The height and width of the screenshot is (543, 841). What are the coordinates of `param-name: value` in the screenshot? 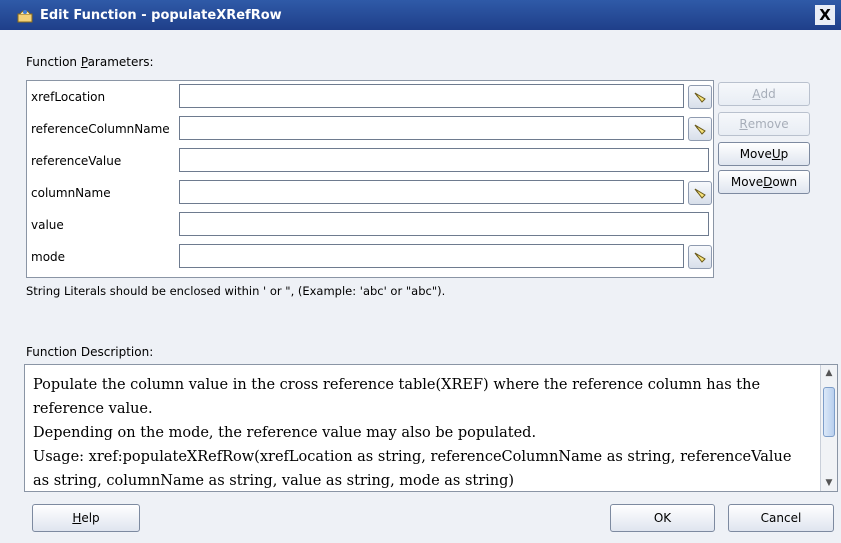 It's located at (47, 225).